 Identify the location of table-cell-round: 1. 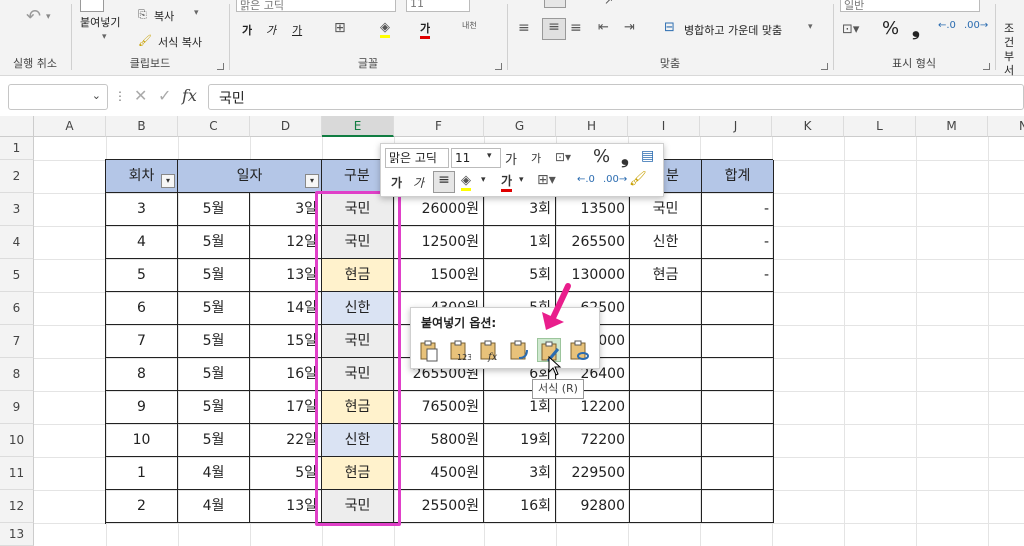
(142, 473).